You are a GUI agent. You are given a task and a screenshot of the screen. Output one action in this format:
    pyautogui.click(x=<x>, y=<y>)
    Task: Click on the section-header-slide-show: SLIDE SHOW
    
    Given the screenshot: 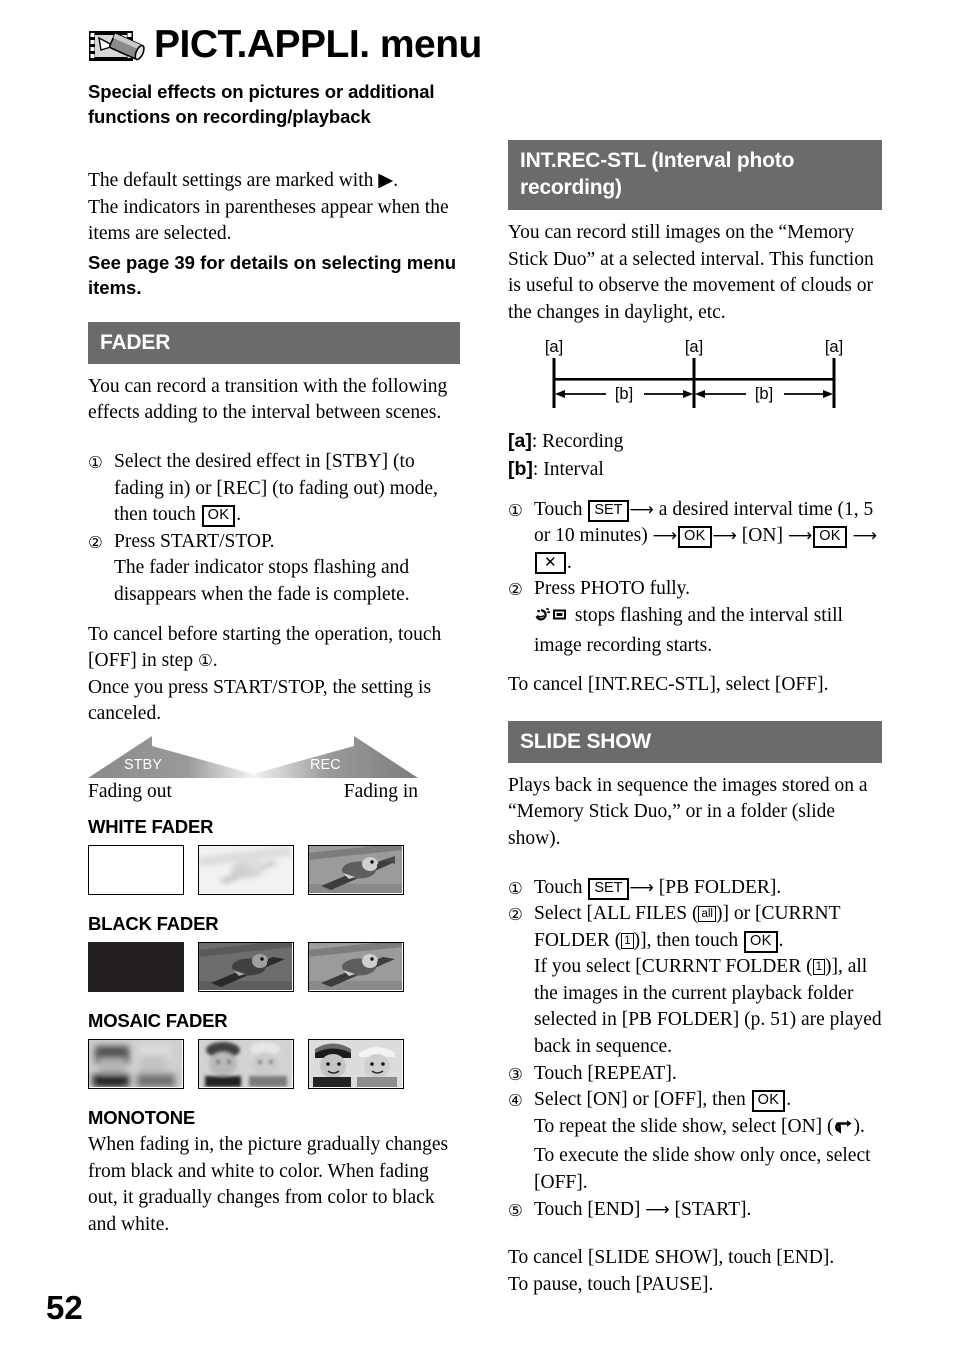 What is the action you would take?
    pyautogui.click(x=695, y=741)
    